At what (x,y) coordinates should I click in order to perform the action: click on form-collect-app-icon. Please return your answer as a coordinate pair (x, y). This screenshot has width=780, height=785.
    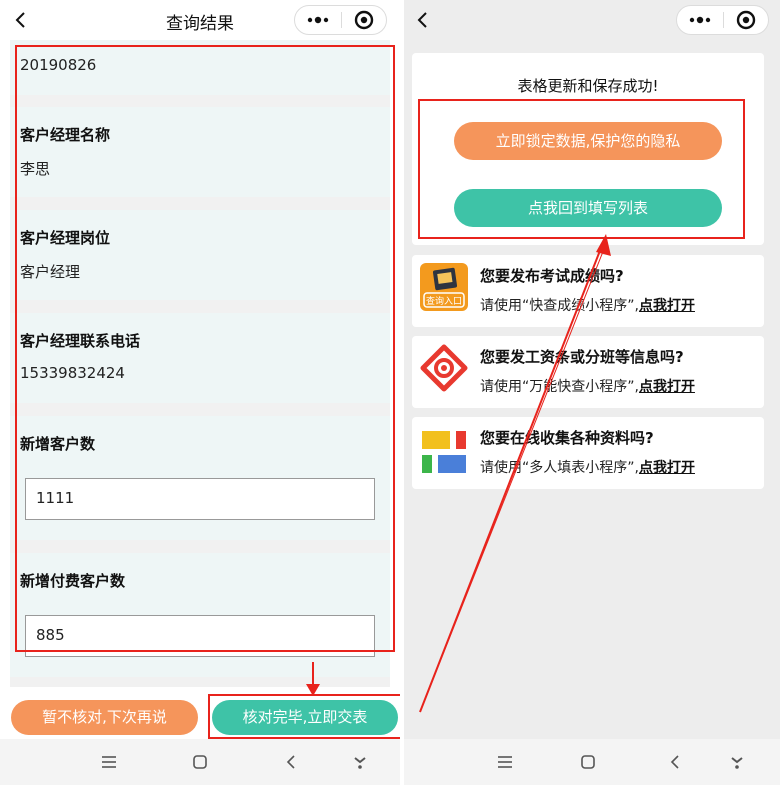
    Looking at the image, I should click on (444, 452).